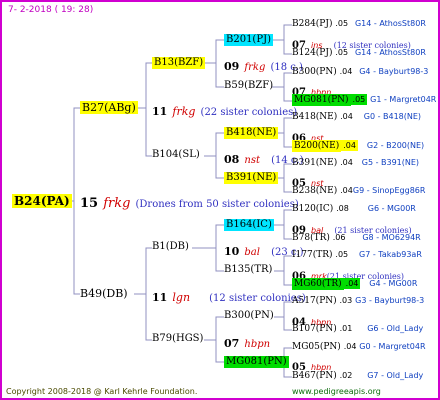  Describe the element at coordinates (403, 99) in the screenshot. I see `leaf-4-loc: G1 - Margret04R` at that location.